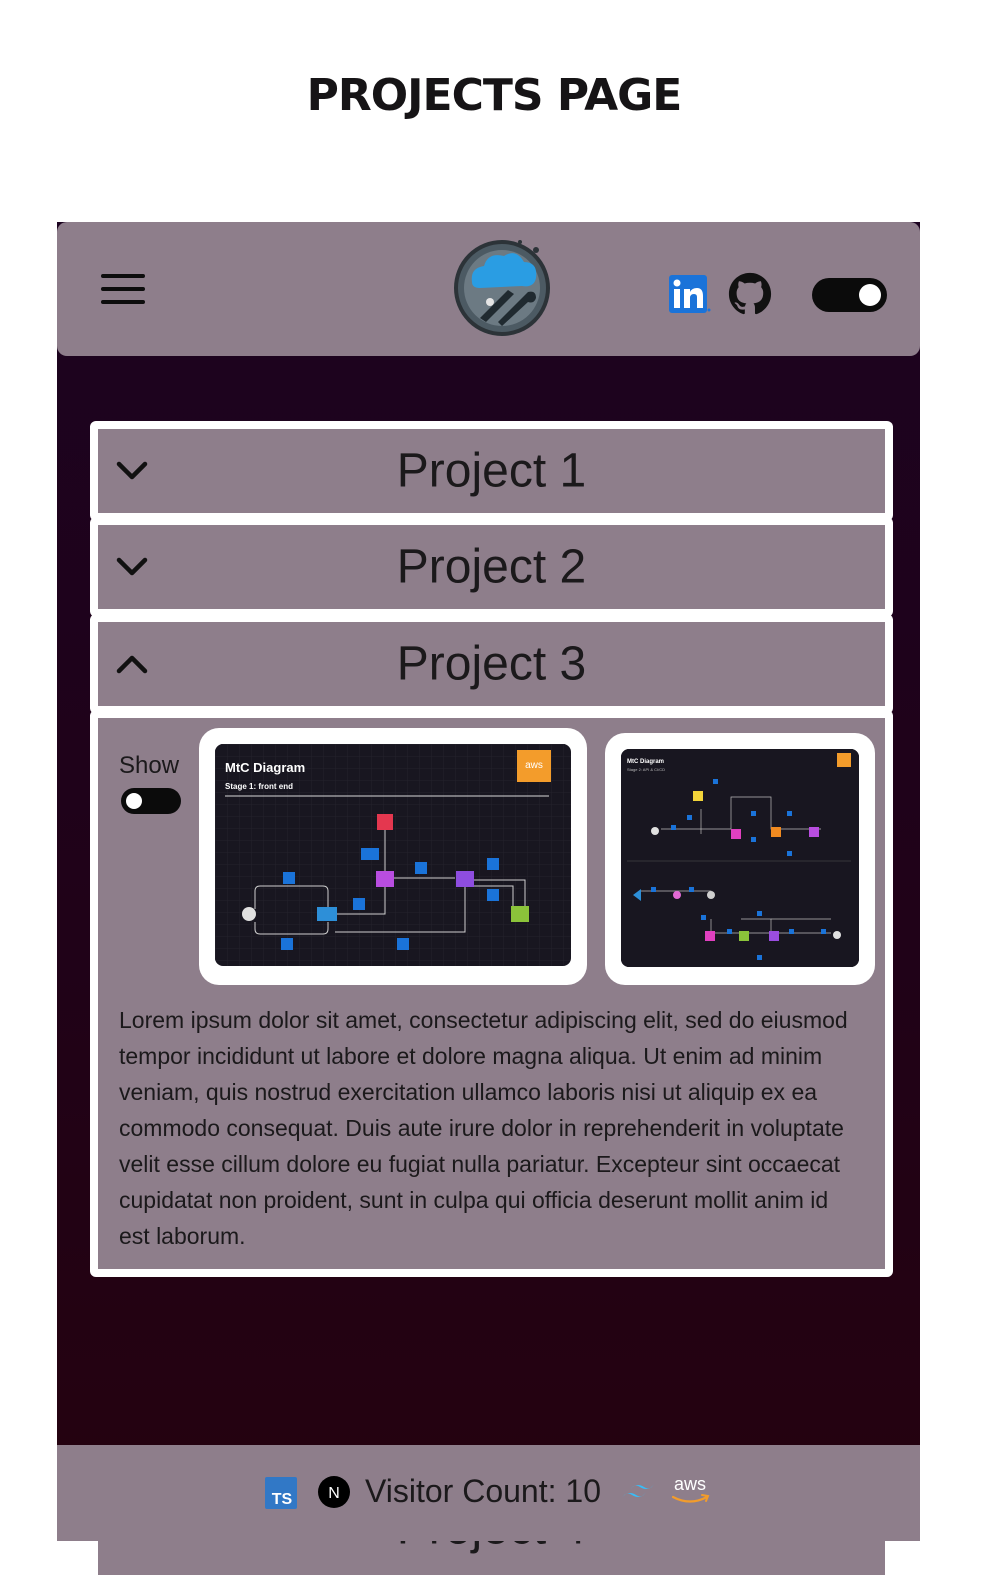 Image resolution: width=988 pixels, height=1577 pixels. I want to click on tailwind-icon, so click(638, 1493).